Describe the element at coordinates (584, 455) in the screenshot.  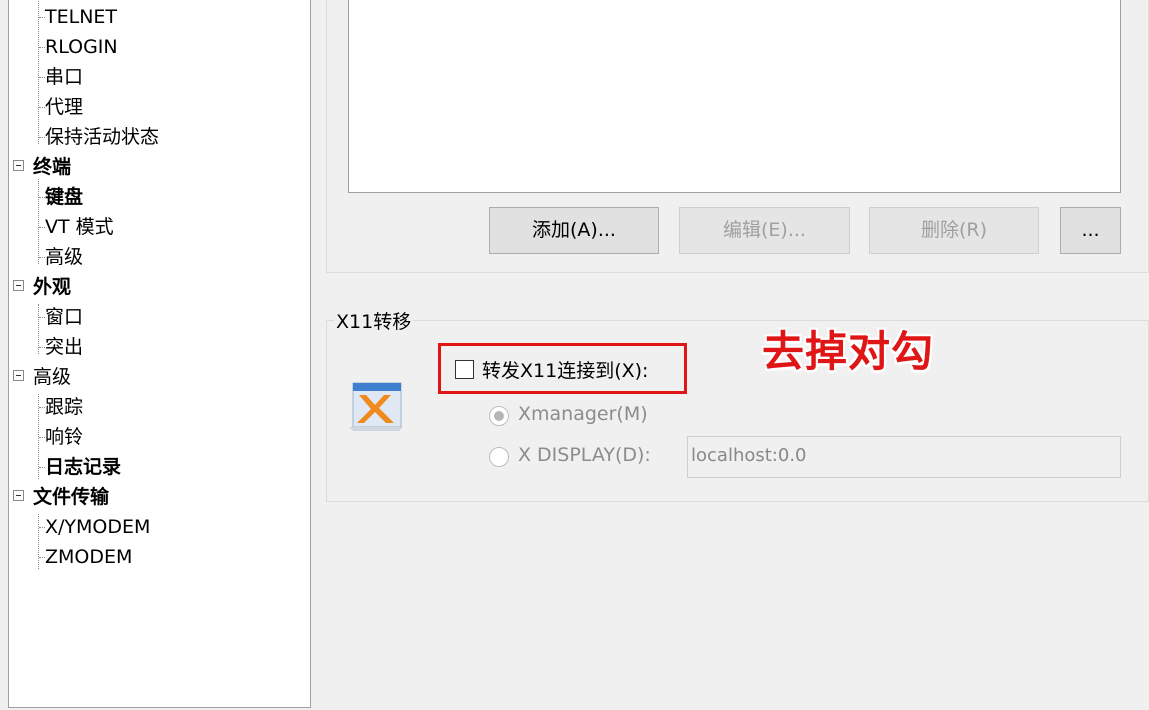
I see `x-display-radio-label: X DISPLAY(D):` at that location.